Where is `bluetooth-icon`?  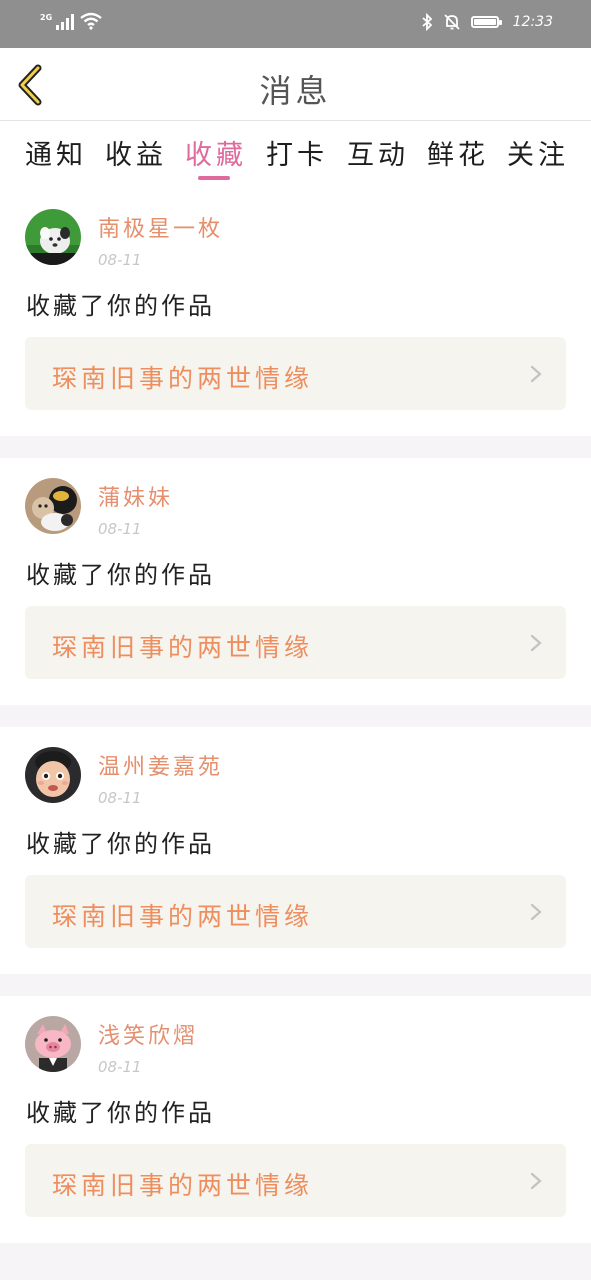 bluetooth-icon is located at coordinates (427, 22).